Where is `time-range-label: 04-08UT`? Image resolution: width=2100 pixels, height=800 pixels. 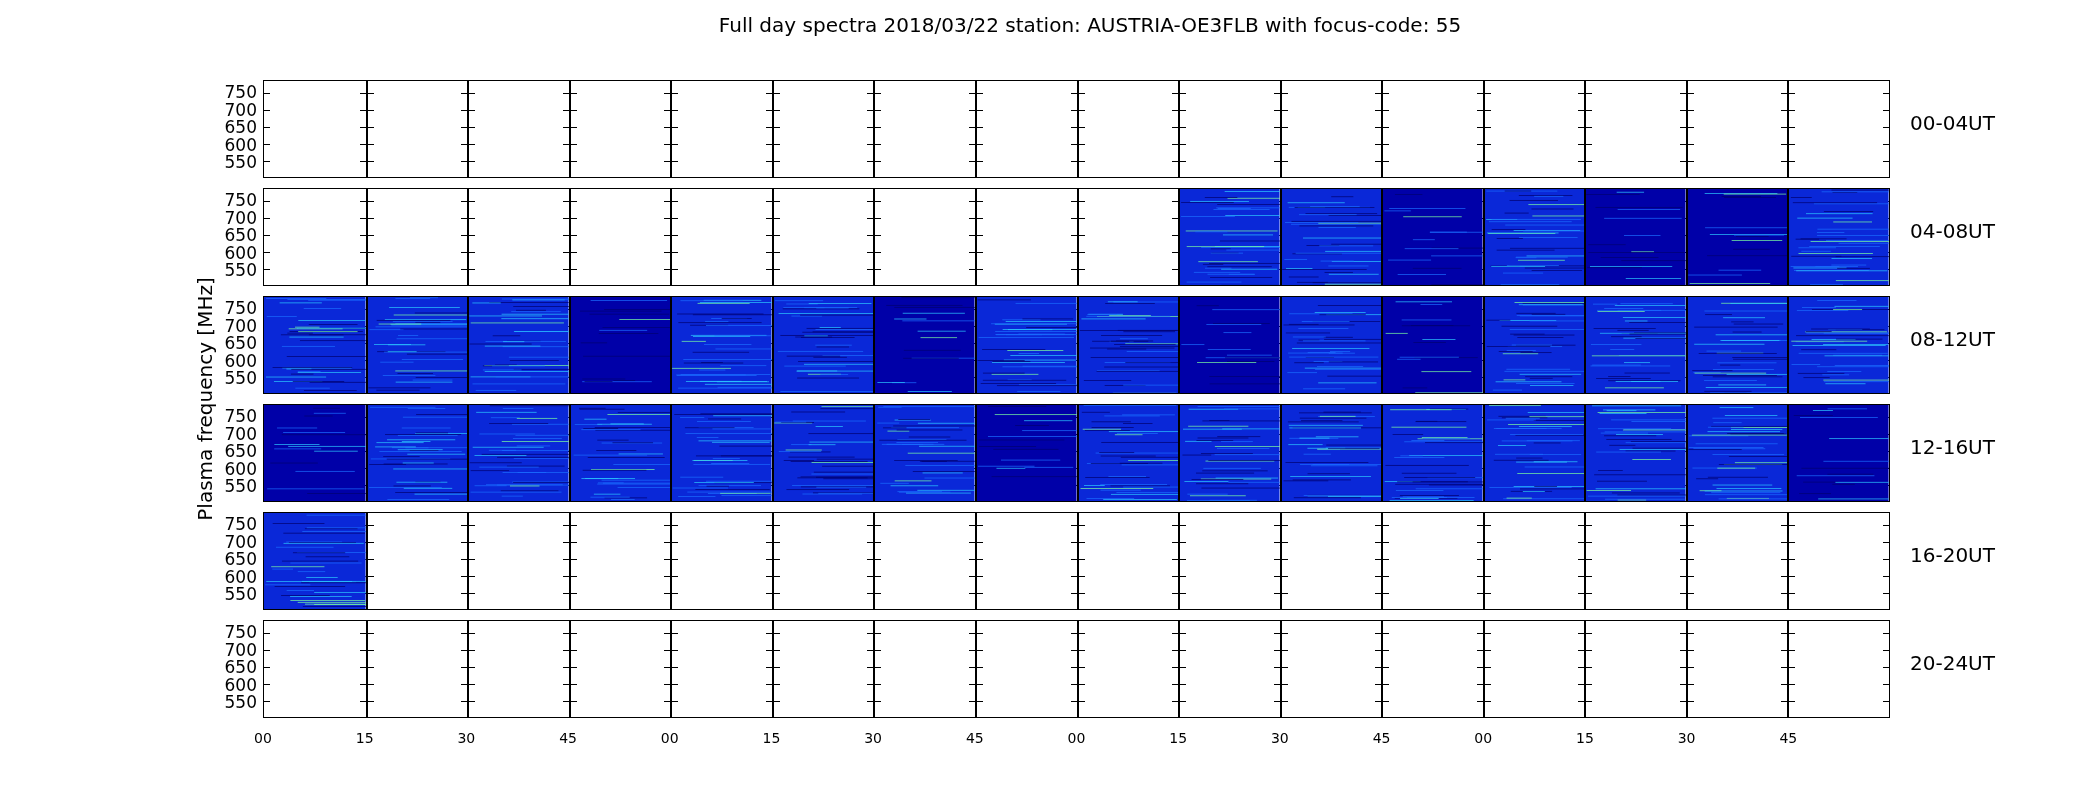
time-range-label: 04-08UT is located at coordinates (1952, 231).